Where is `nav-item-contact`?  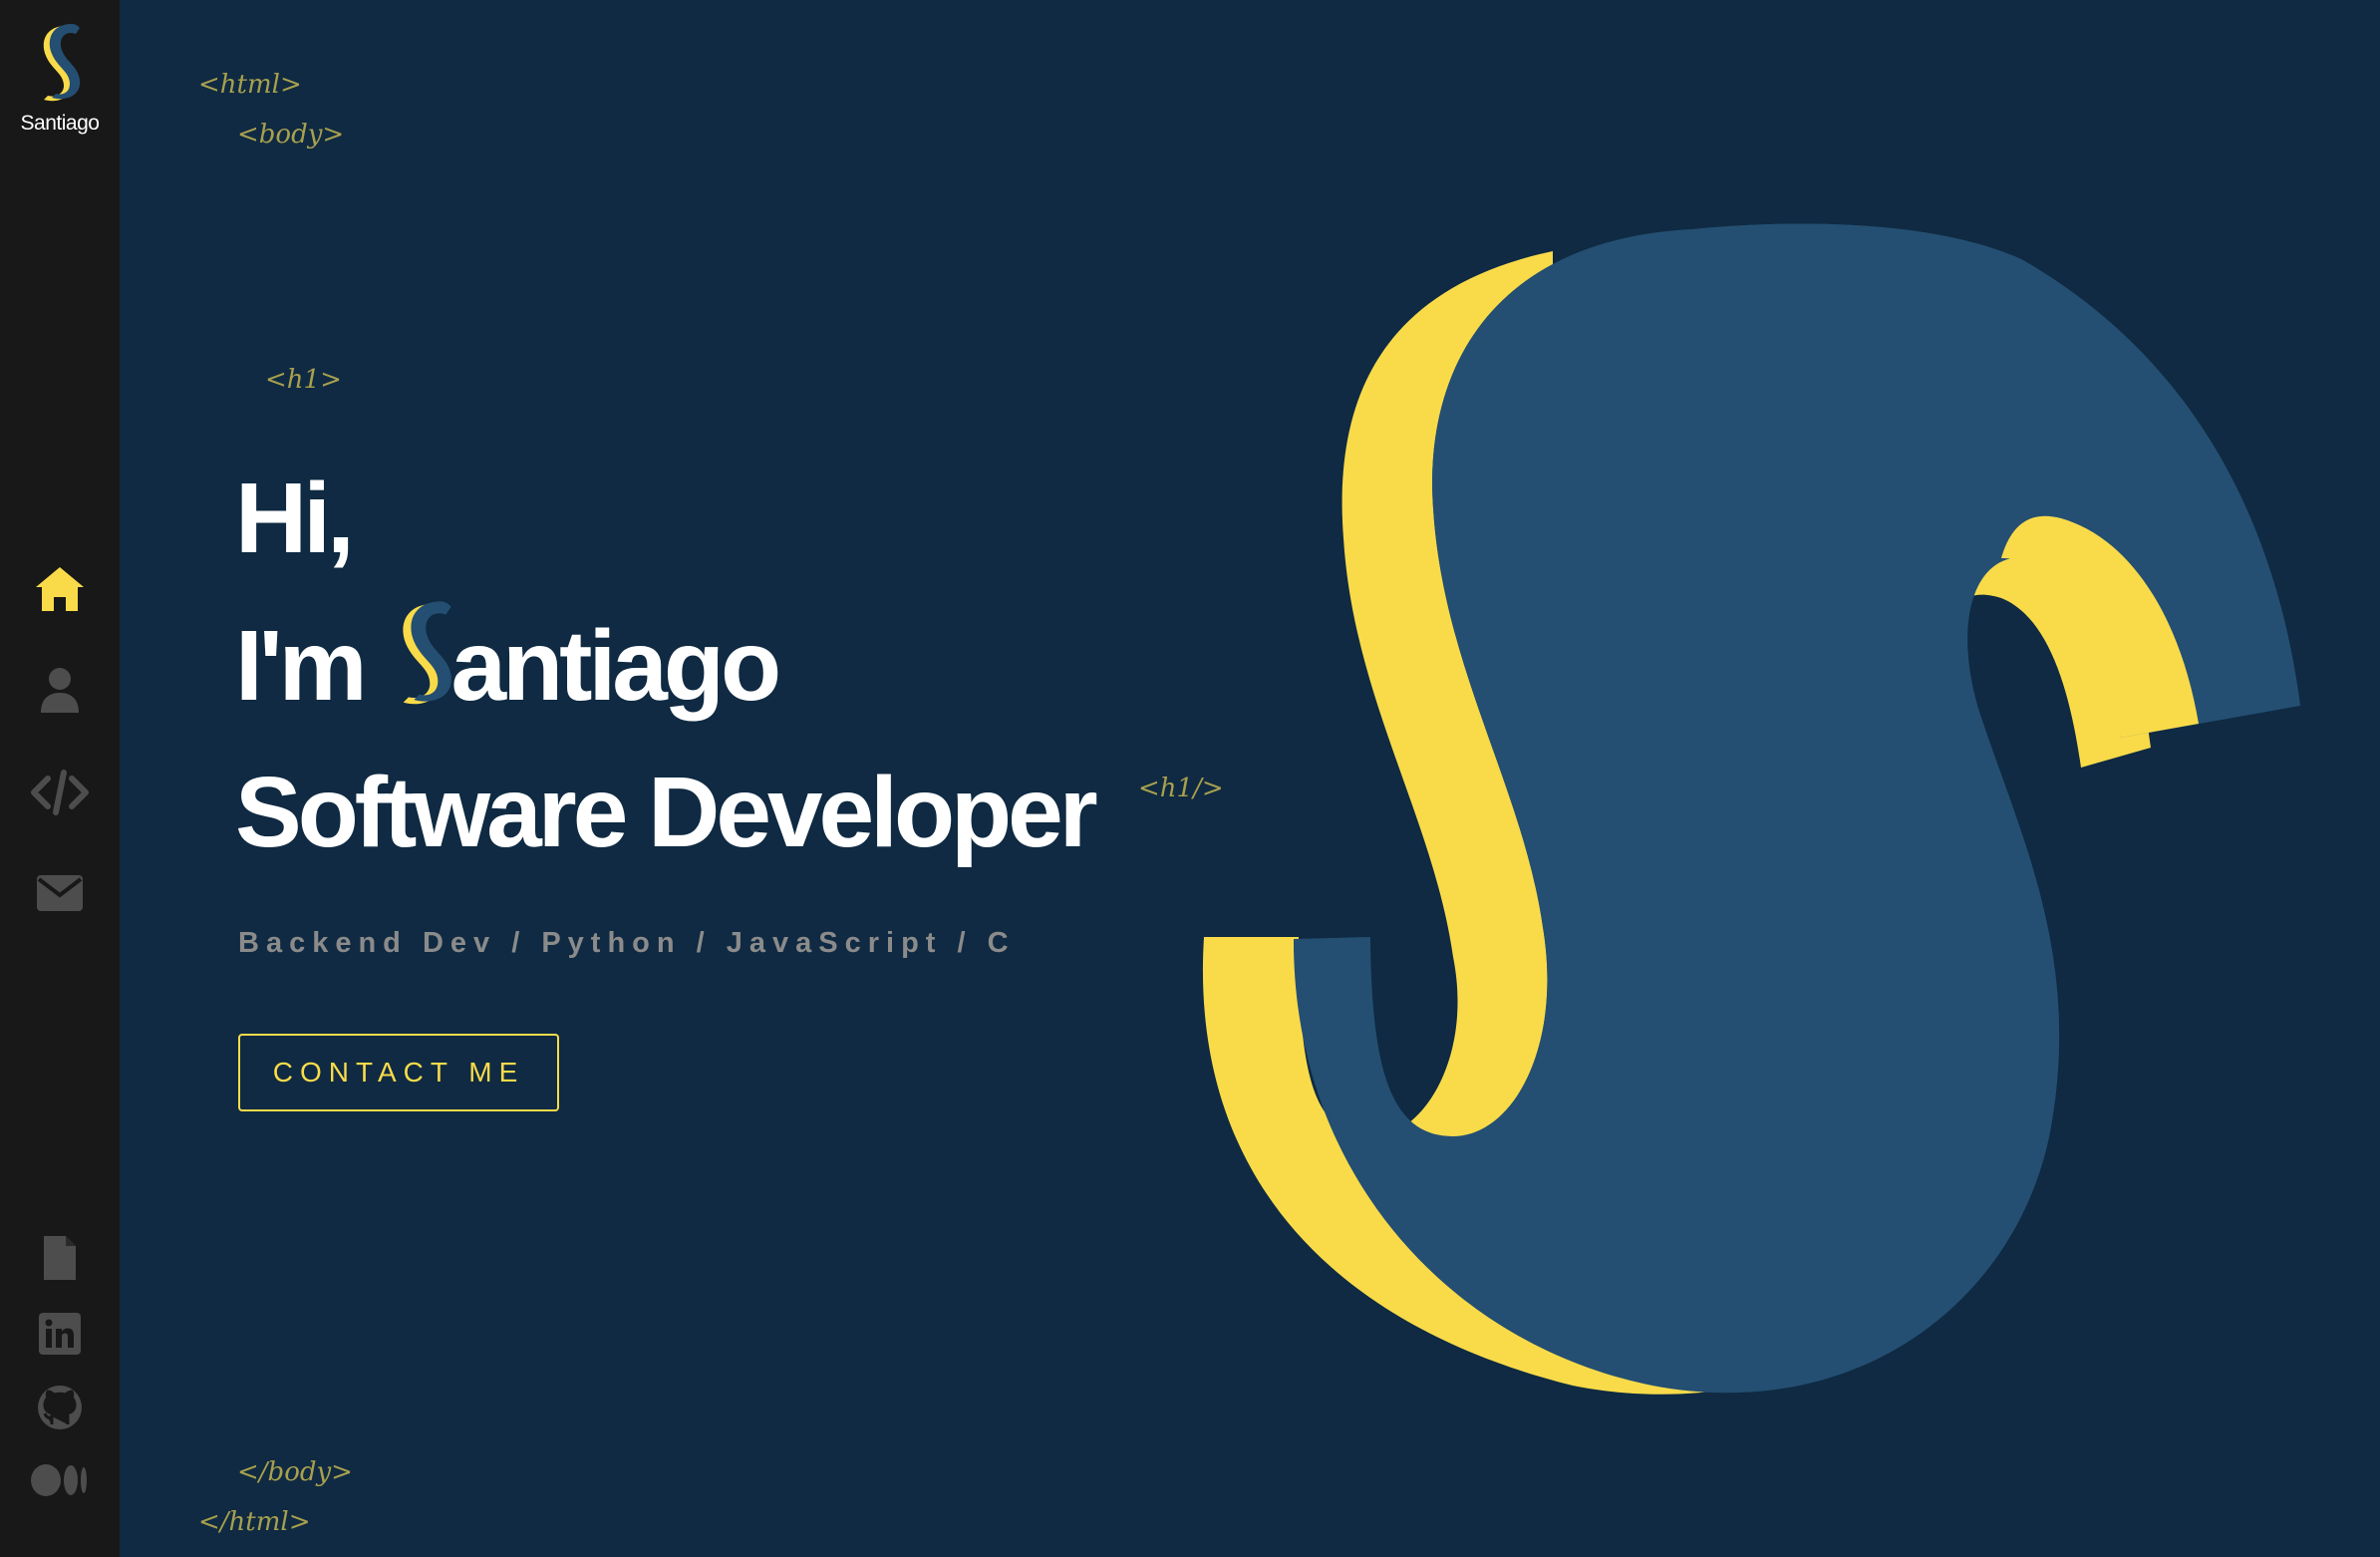 nav-item-contact is located at coordinates (60, 893).